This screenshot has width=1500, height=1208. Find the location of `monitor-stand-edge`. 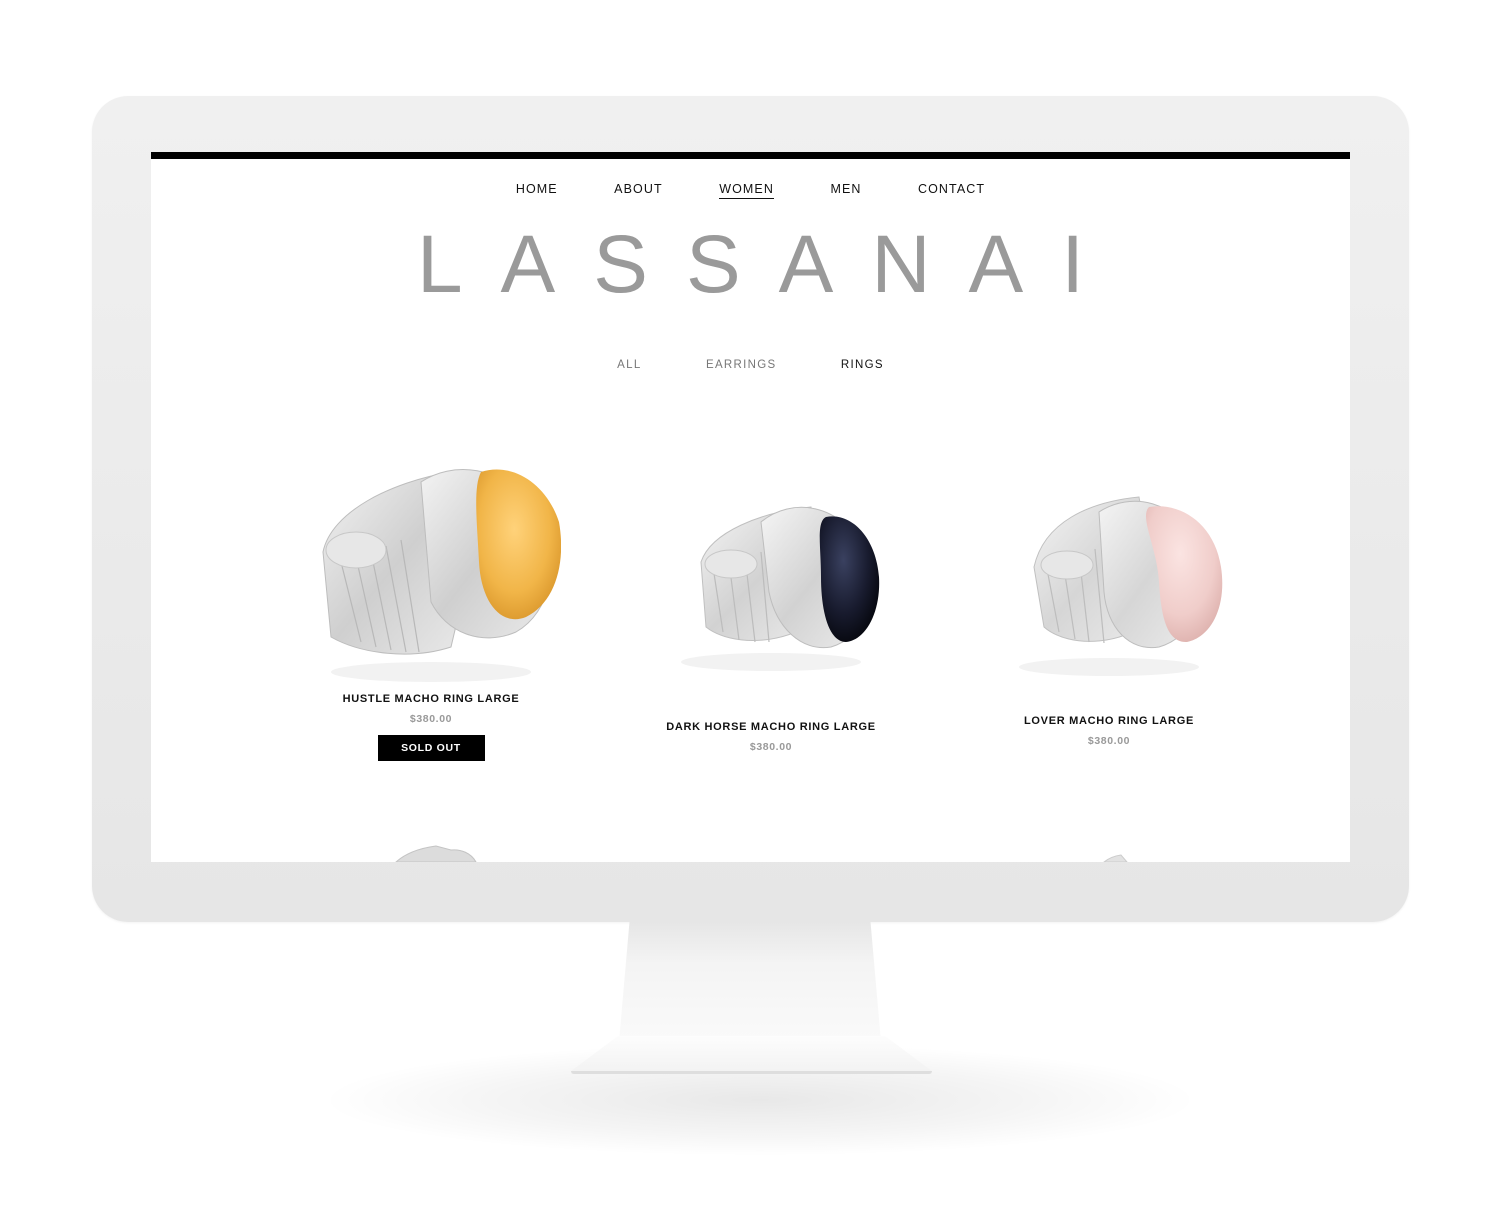

monitor-stand-edge is located at coordinates (751, 1072).